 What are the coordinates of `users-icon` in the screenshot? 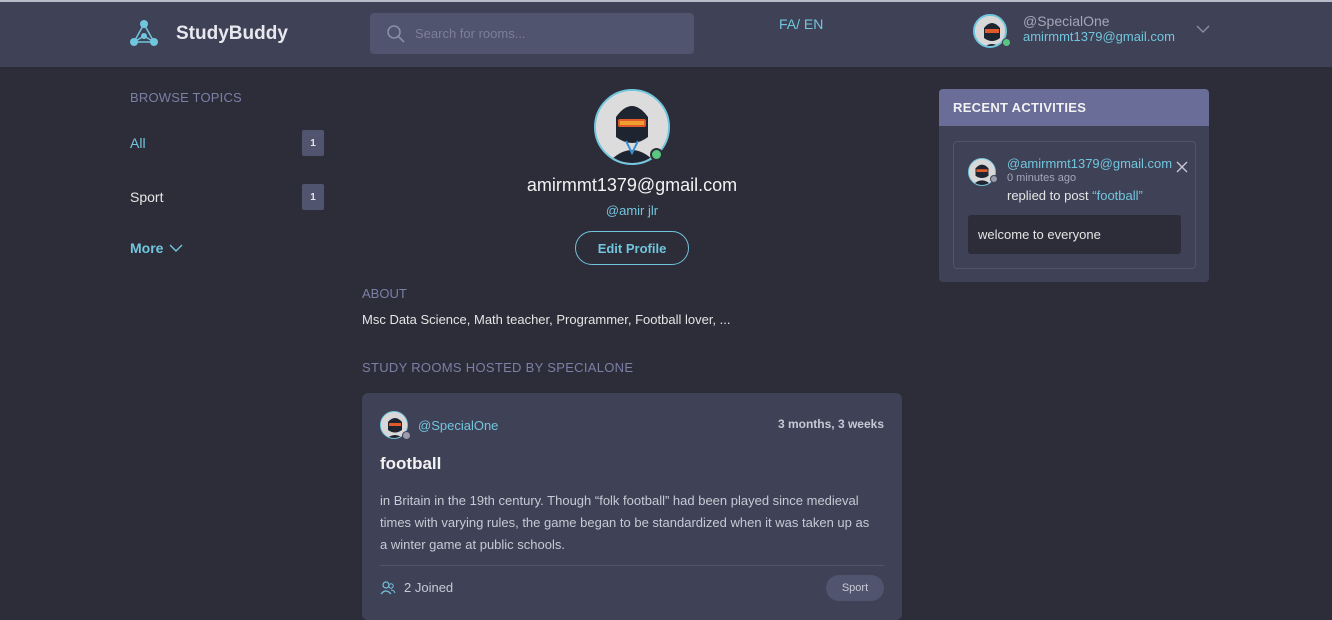 It's located at (388, 587).